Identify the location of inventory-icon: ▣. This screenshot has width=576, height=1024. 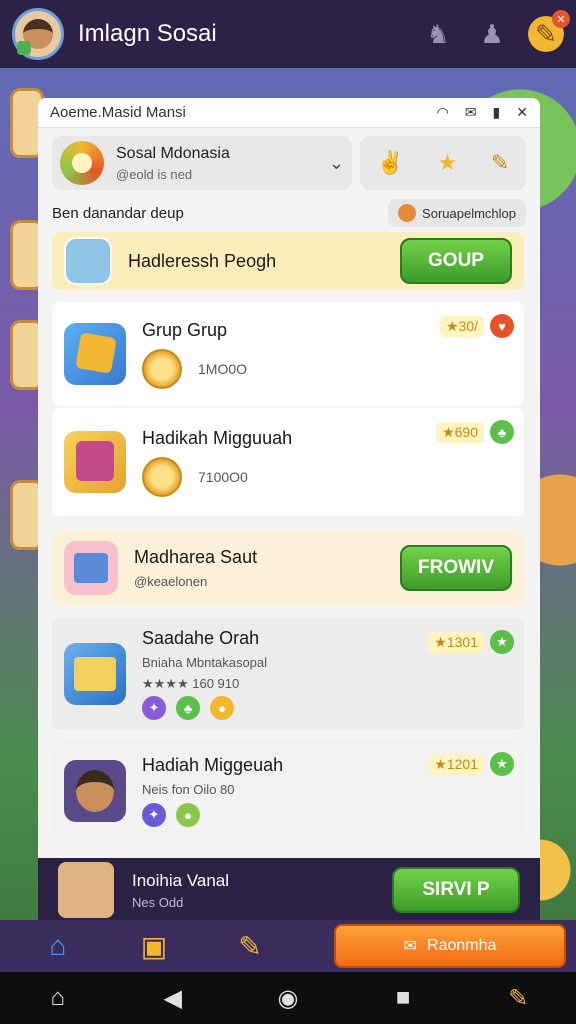
(154, 946).